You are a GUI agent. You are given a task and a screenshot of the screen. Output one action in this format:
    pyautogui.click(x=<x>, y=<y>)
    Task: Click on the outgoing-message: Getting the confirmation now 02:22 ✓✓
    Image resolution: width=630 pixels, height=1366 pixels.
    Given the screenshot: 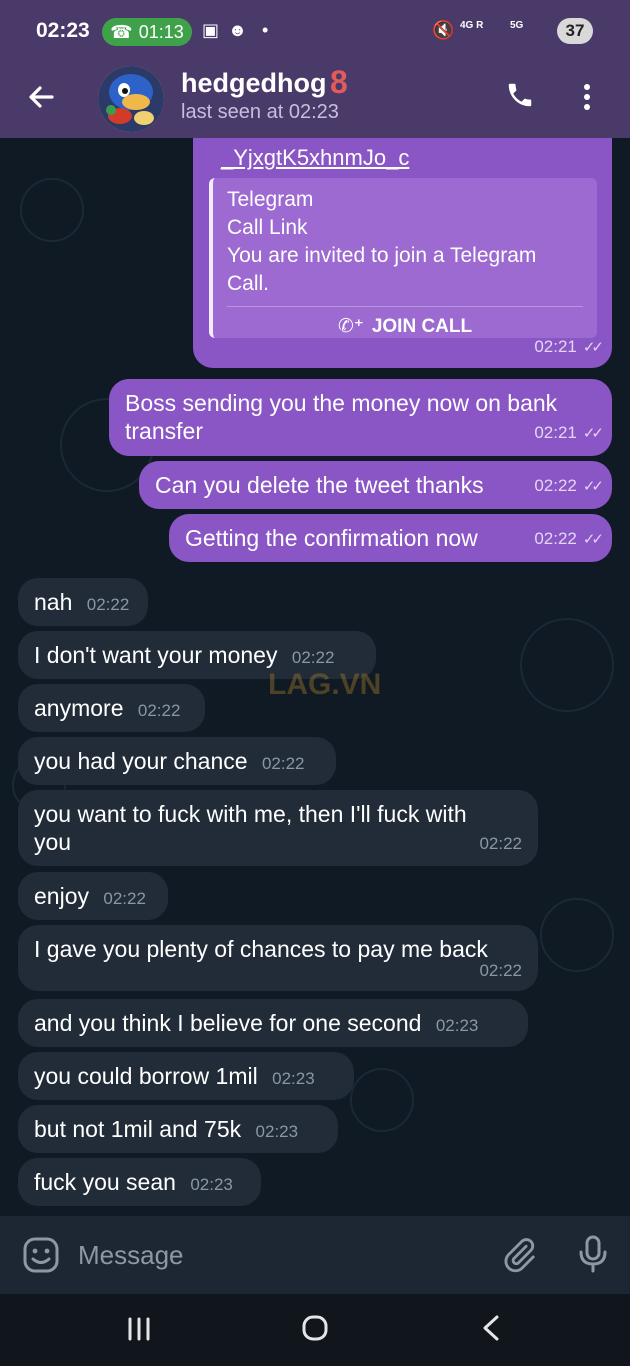 What is the action you would take?
    pyautogui.click(x=390, y=538)
    